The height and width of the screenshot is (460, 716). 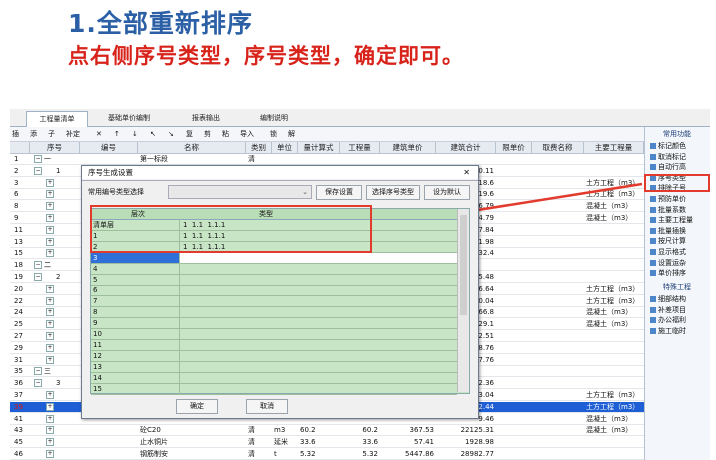 I want to click on column-header: 工程量, so click(x=360, y=148).